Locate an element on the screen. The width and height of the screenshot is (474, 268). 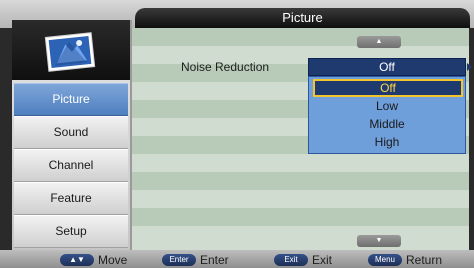
sidebar-item-setup: Setup is located at coordinates (71, 231).